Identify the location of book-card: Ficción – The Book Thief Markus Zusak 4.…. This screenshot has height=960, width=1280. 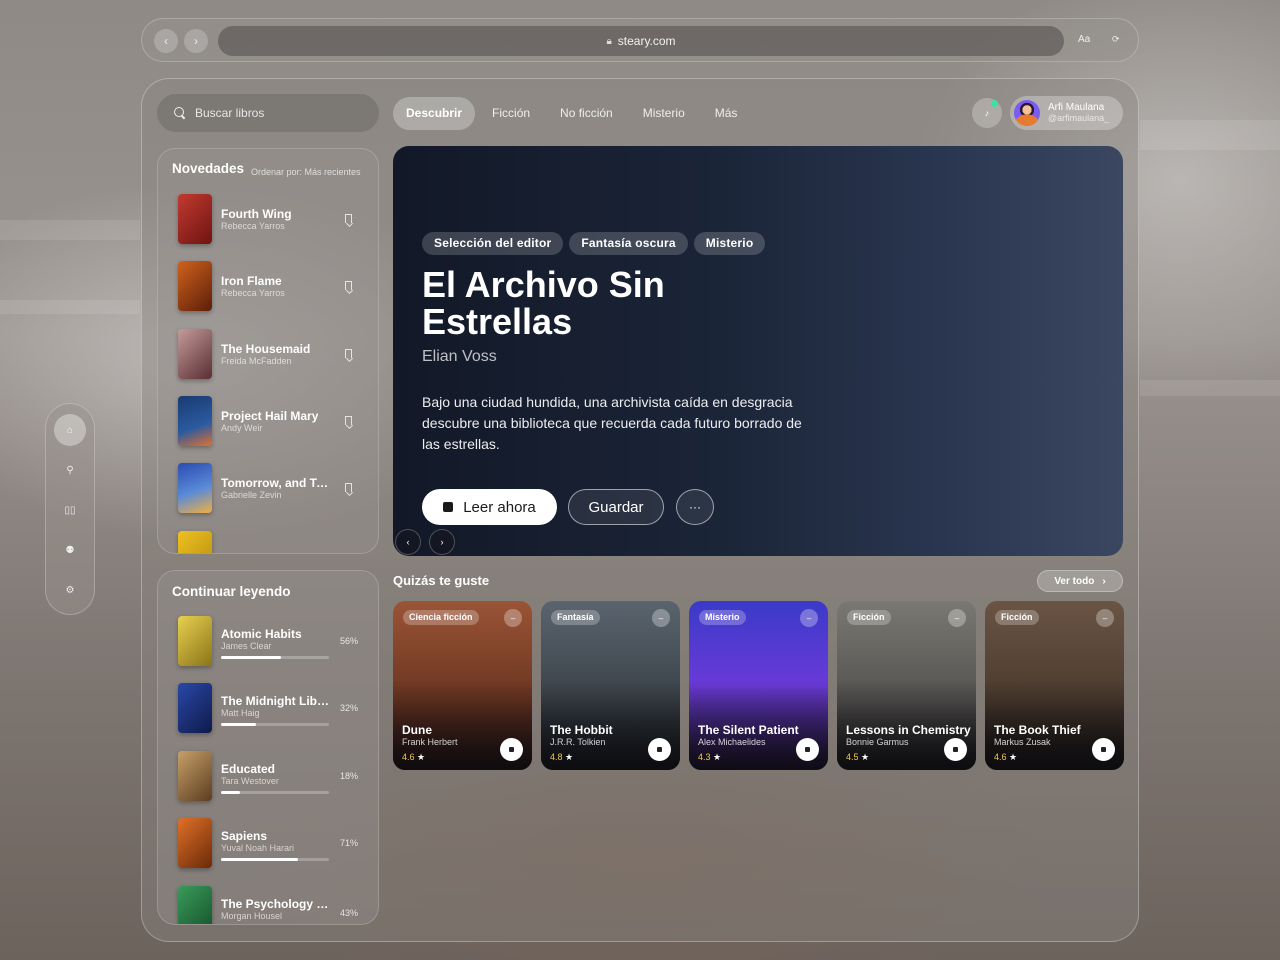
(1054, 685).